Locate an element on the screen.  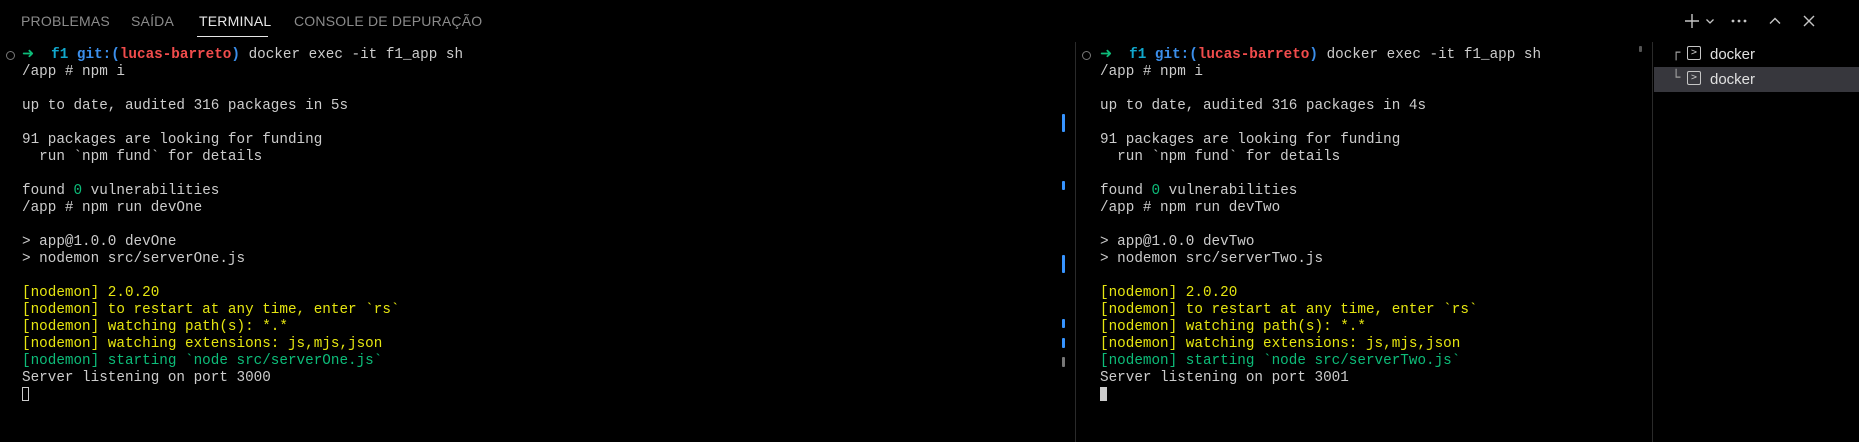
close-icon is located at coordinates (1809, 21).